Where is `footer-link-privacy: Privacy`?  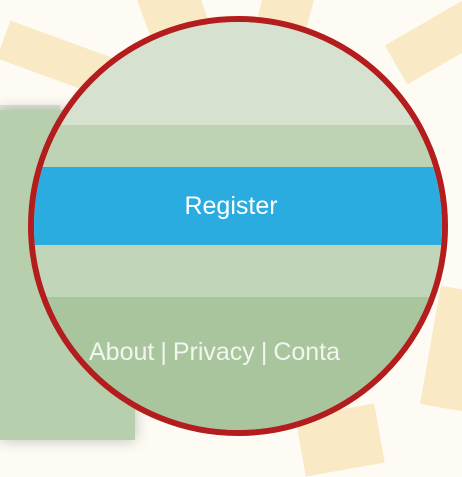
footer-link-privacy: Privacy is located at coordinates (214, 352).